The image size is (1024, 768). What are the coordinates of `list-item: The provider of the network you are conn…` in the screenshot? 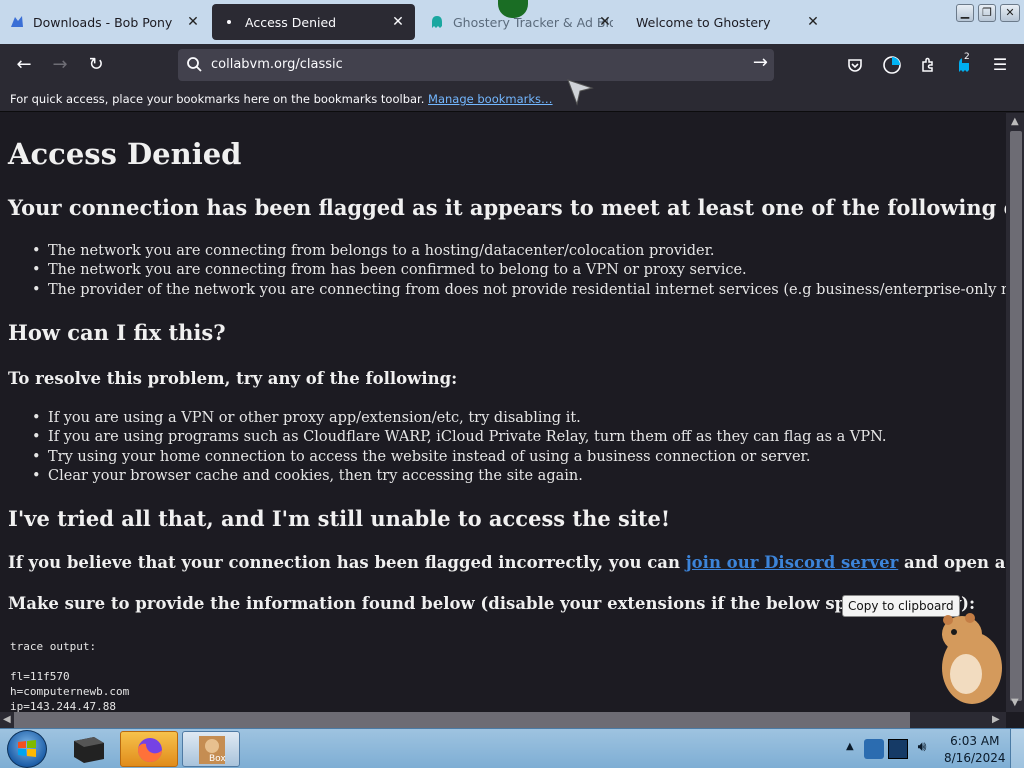 It's located at (519, 291).